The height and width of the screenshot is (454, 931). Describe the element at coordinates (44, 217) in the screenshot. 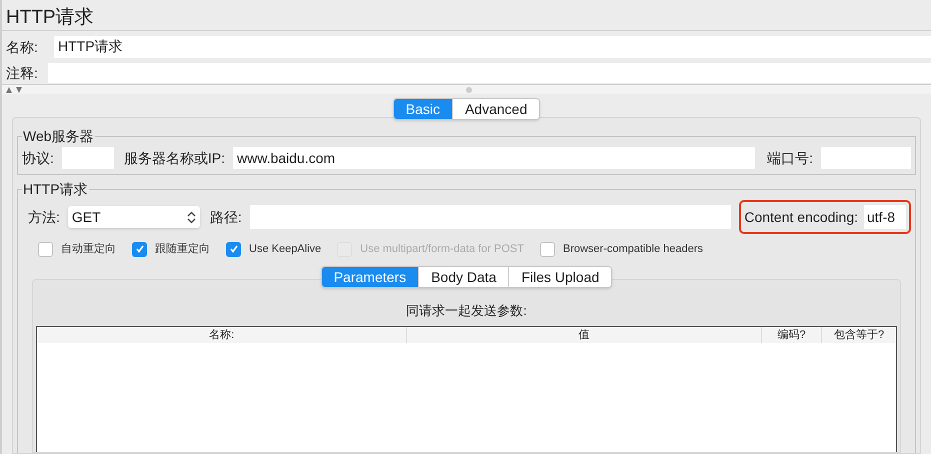

I see `method-label: 方法:` at that location.